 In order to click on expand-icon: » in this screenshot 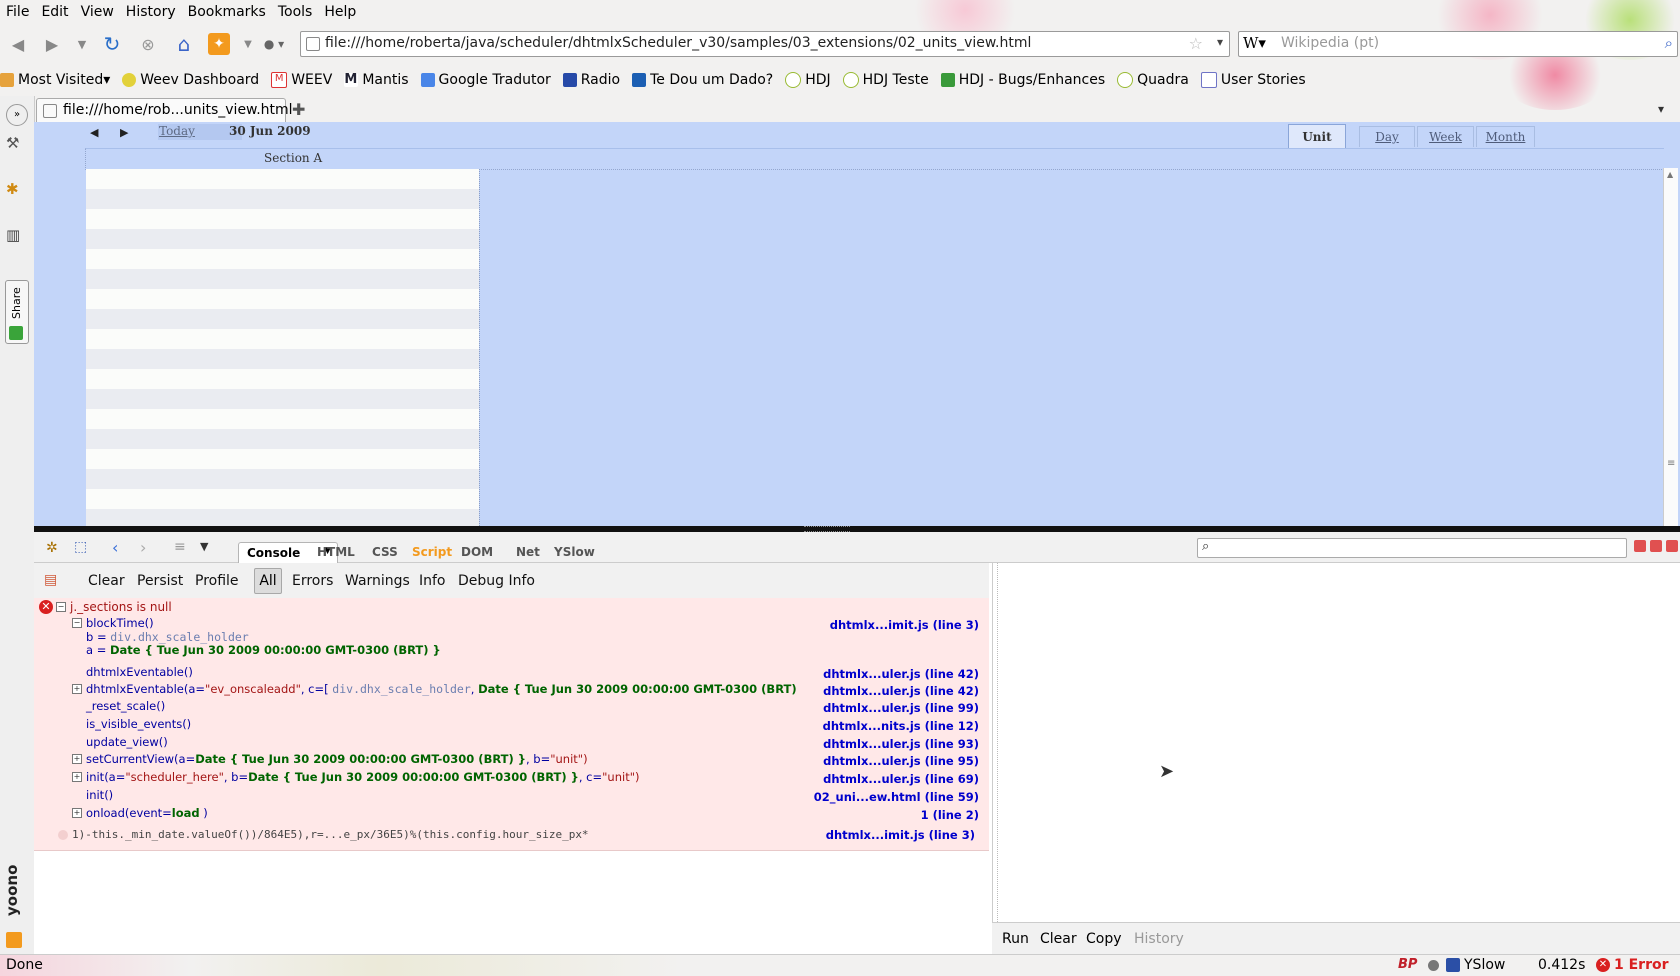, I will do `click(17, 115)`.